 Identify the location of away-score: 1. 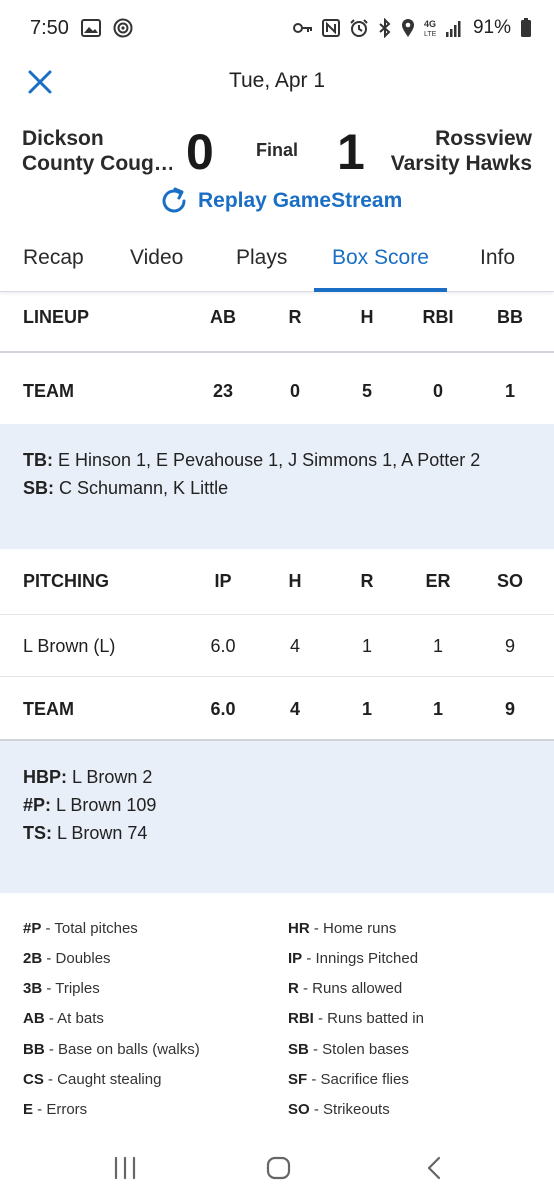
(351, 152).